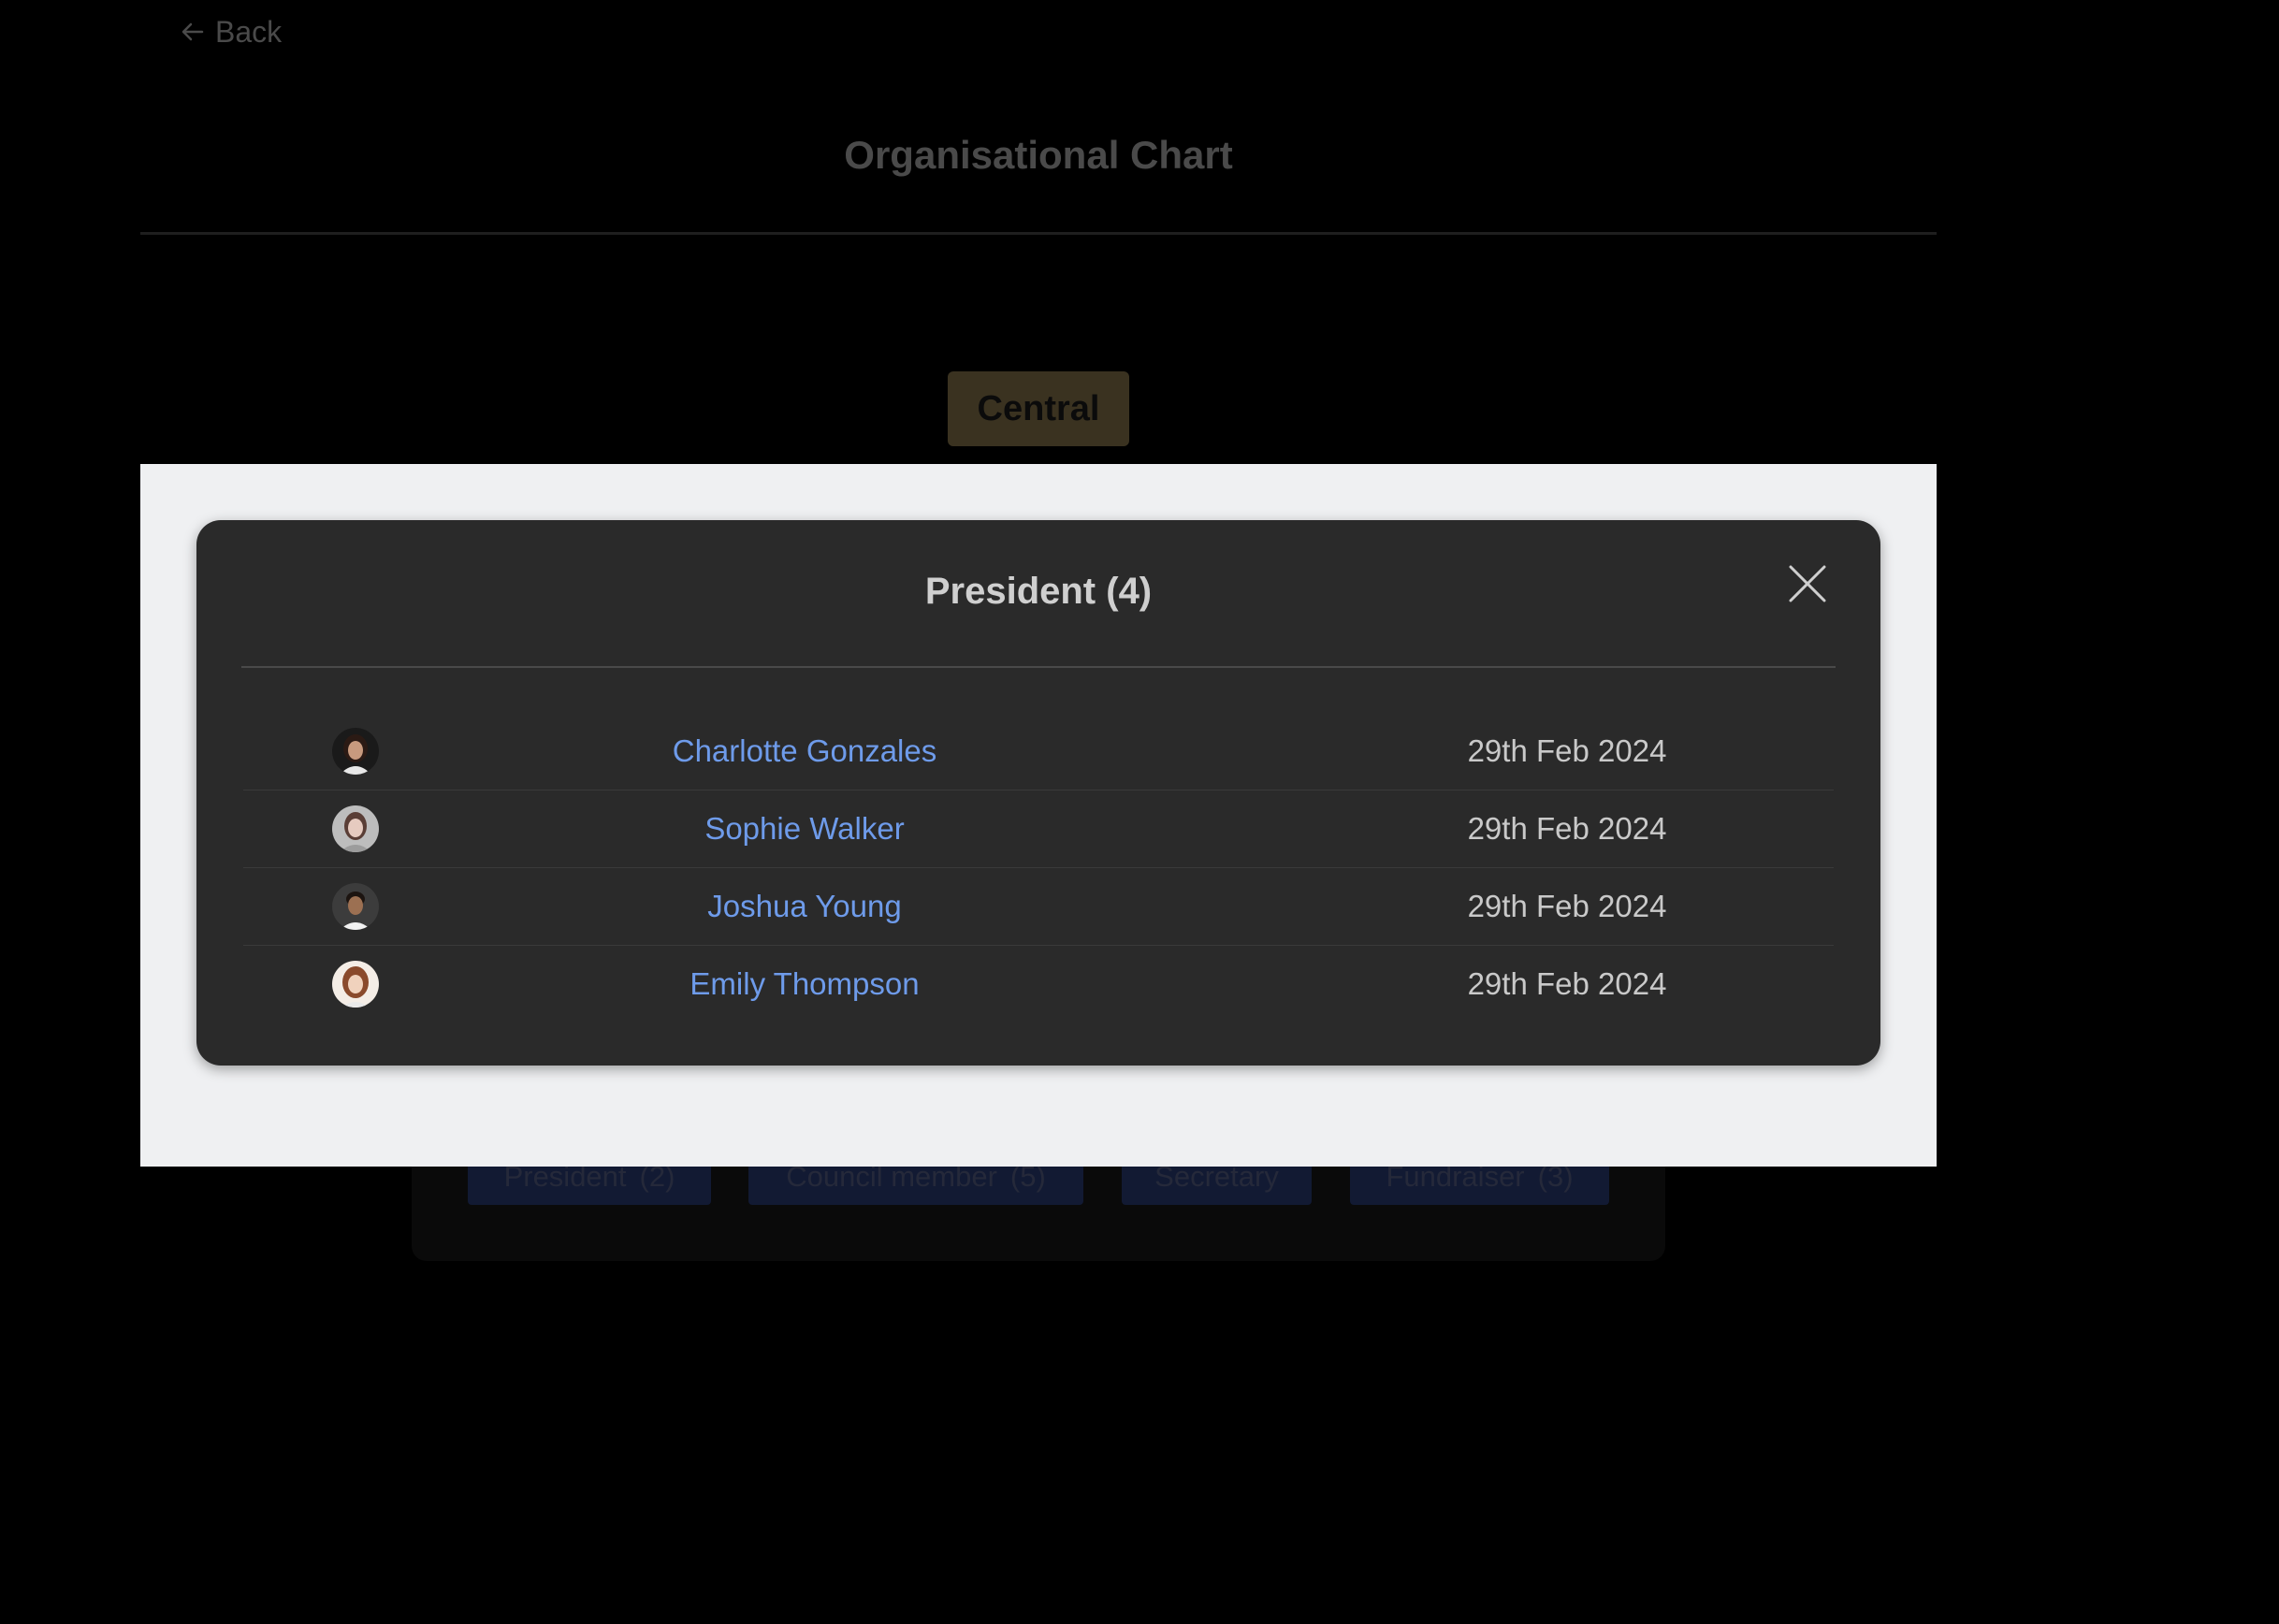 Image resolution: width=2279 pixels, height=1624 pixels. I want to click on back-link: Back, so click(231, 31).